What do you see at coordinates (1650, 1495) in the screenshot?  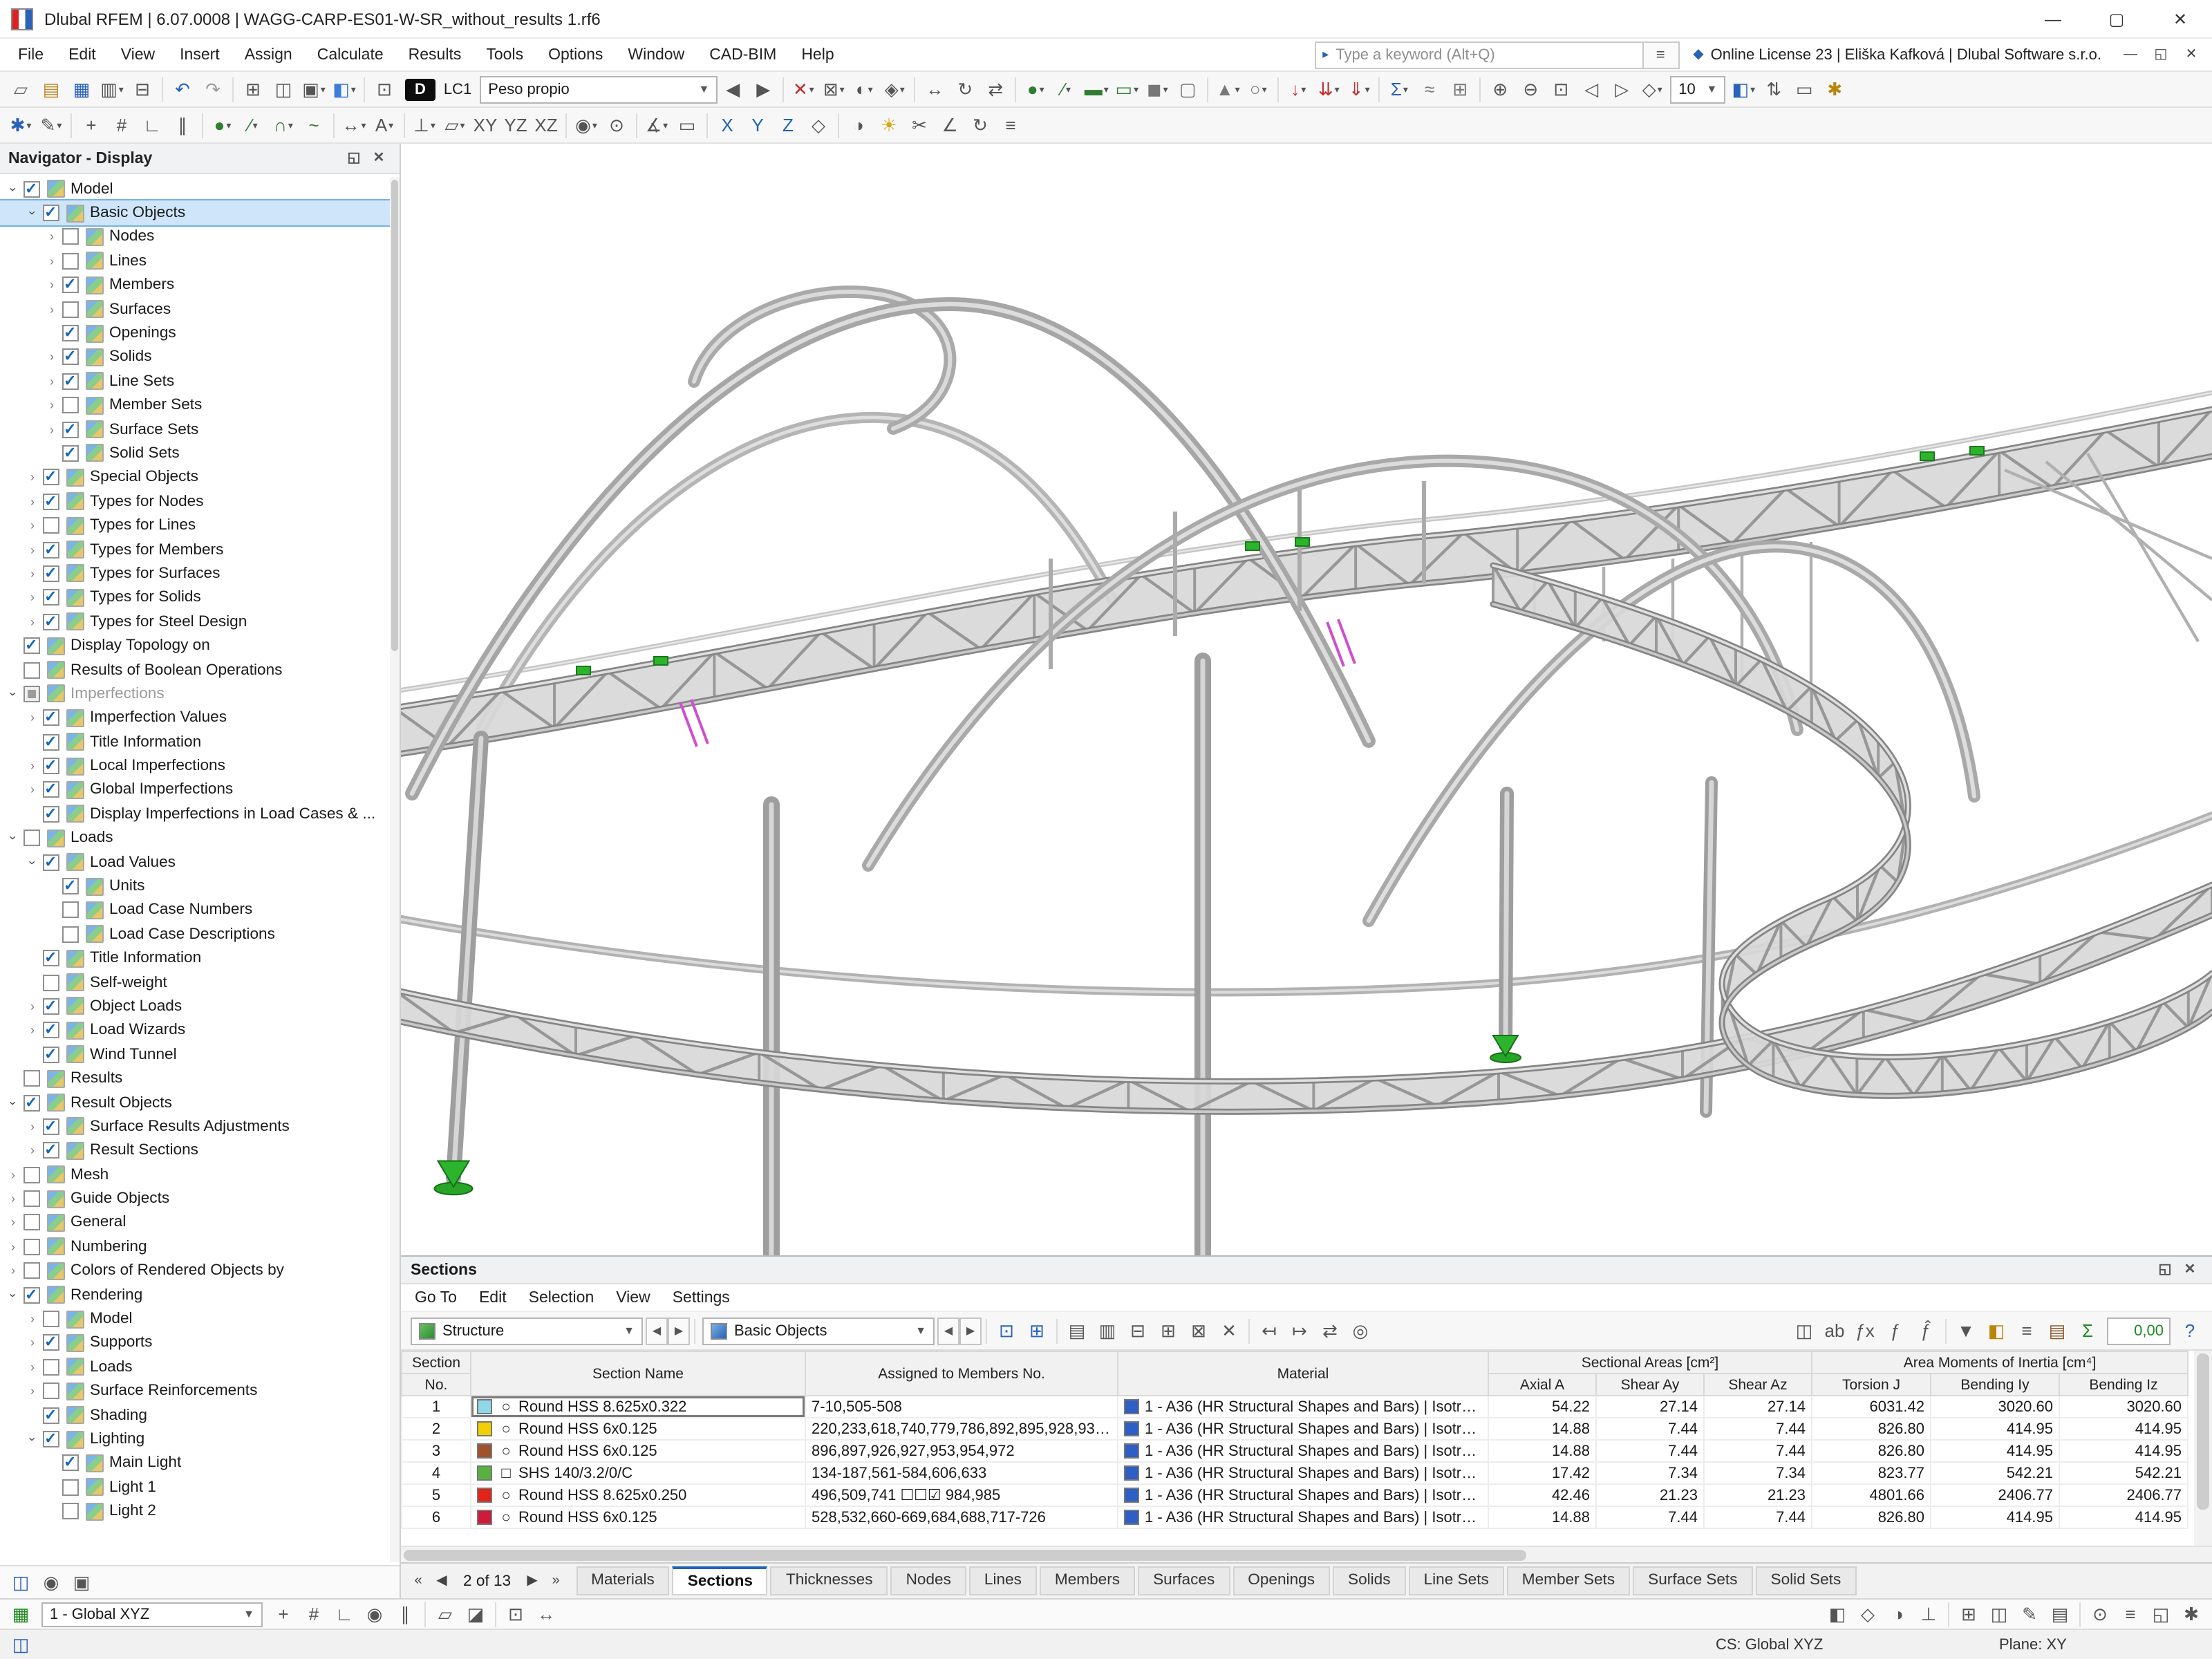 I see `cell-shear-ay: 21.23` at bounding box center [1650, 1495].